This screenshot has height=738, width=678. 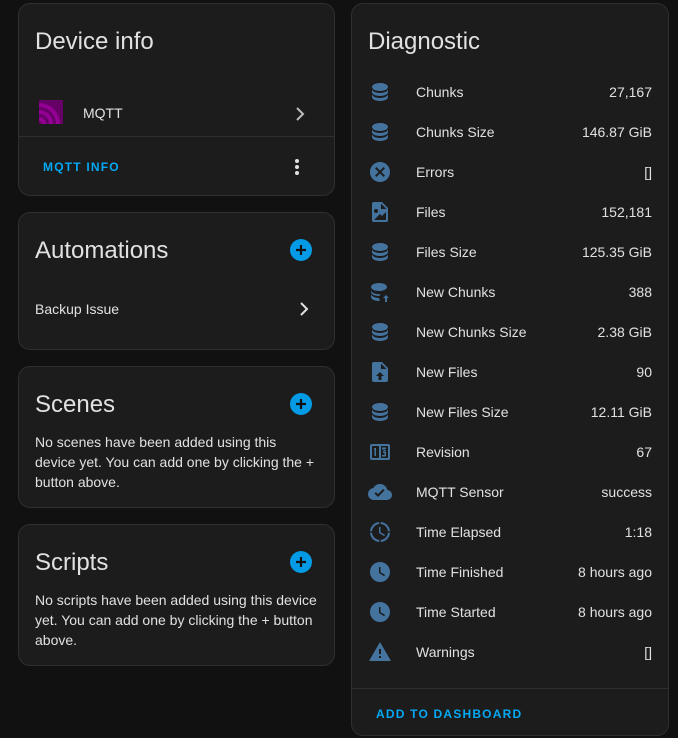 I want to click on diagnostic-row-files: Files 152,181, so click(x=510, y=212).